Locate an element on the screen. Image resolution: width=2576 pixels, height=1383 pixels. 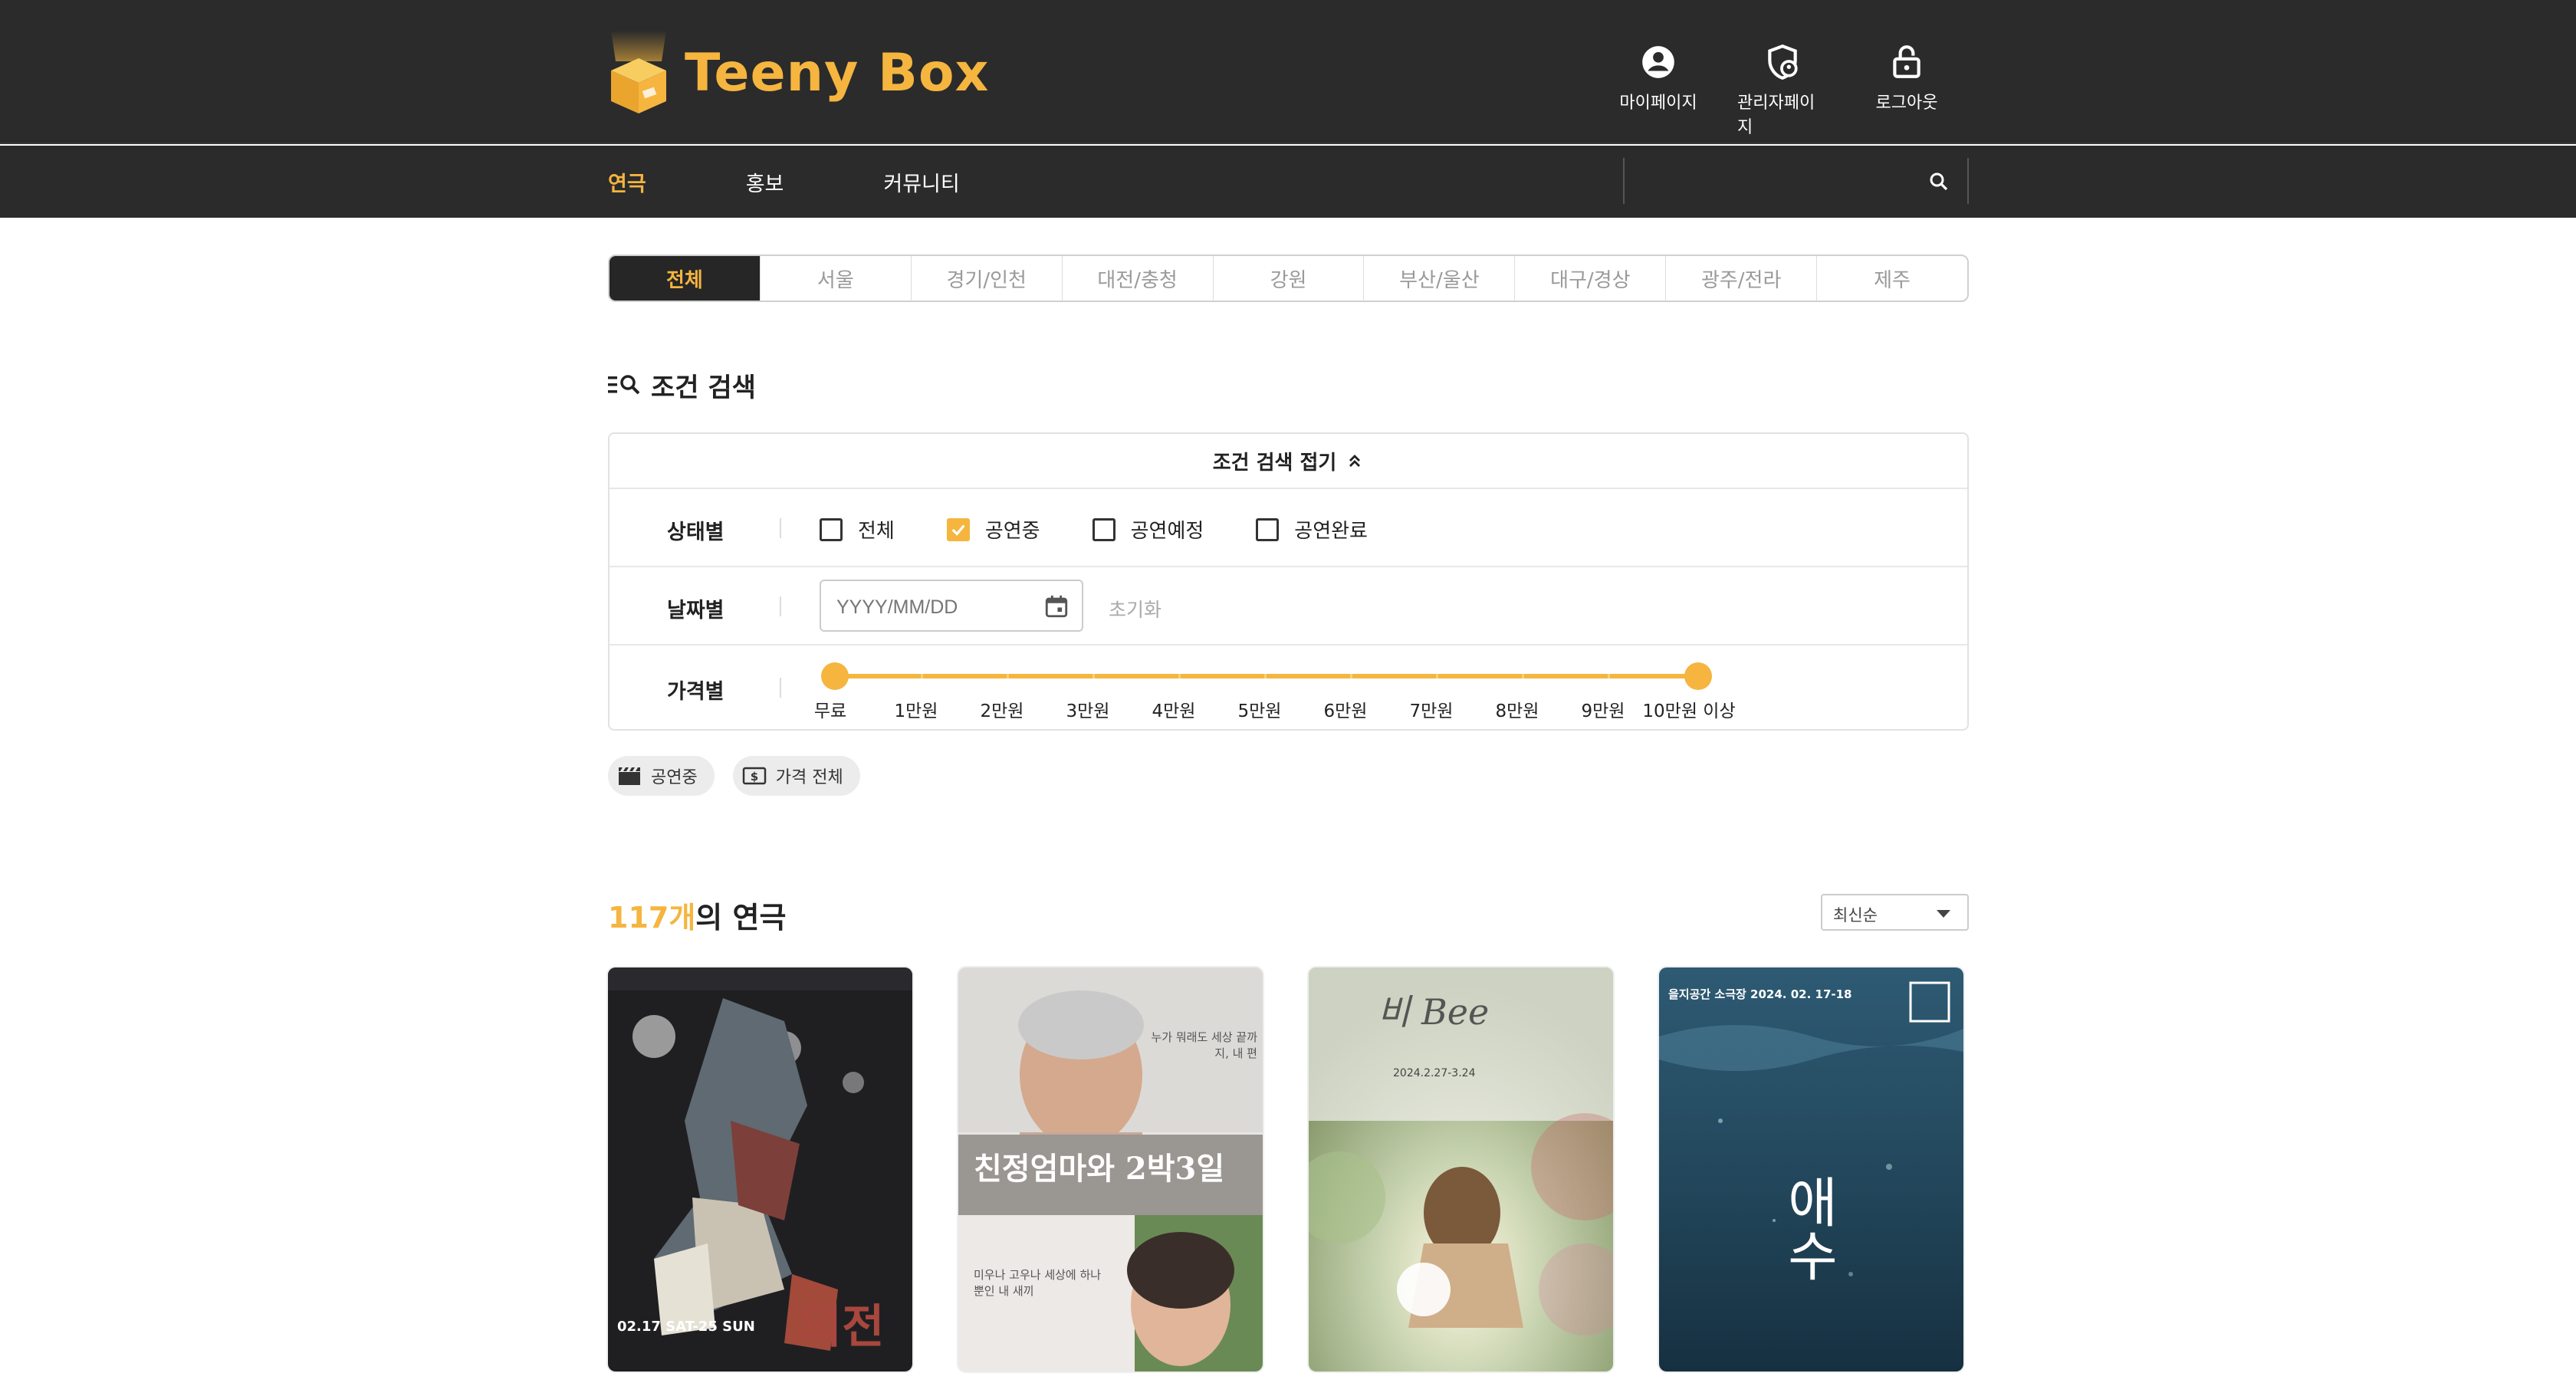
filter-chip-price: $ 가격 전체 is located at coordinates (796, 776).